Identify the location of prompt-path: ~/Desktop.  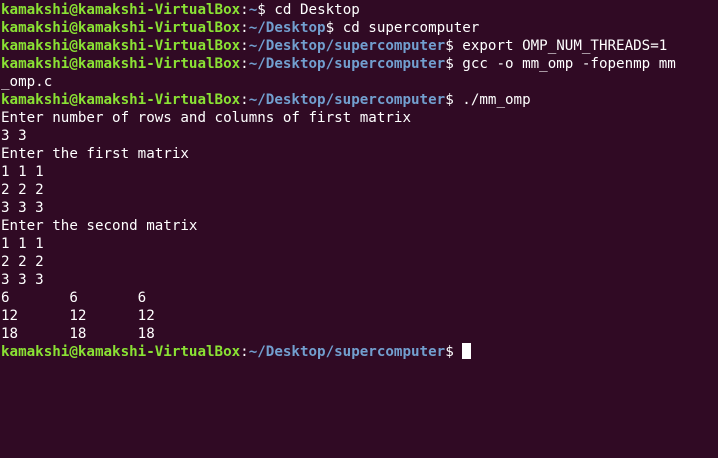
(287, 28).